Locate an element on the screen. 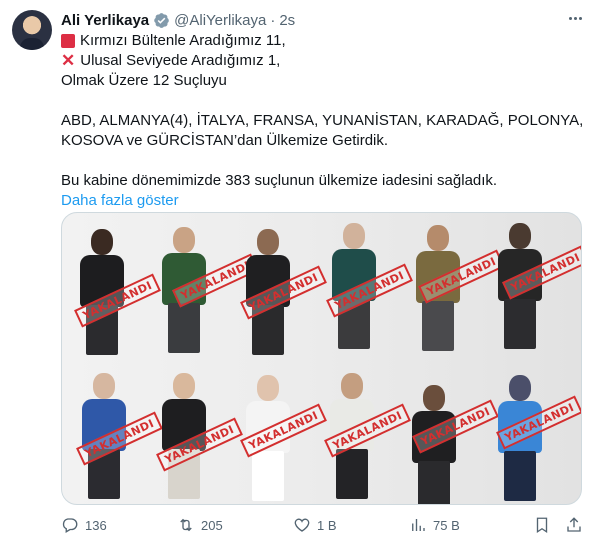  tweet-line: ✕ Ulusal Seviyede Aradığımız 1, is located at coordinates (326, 61).